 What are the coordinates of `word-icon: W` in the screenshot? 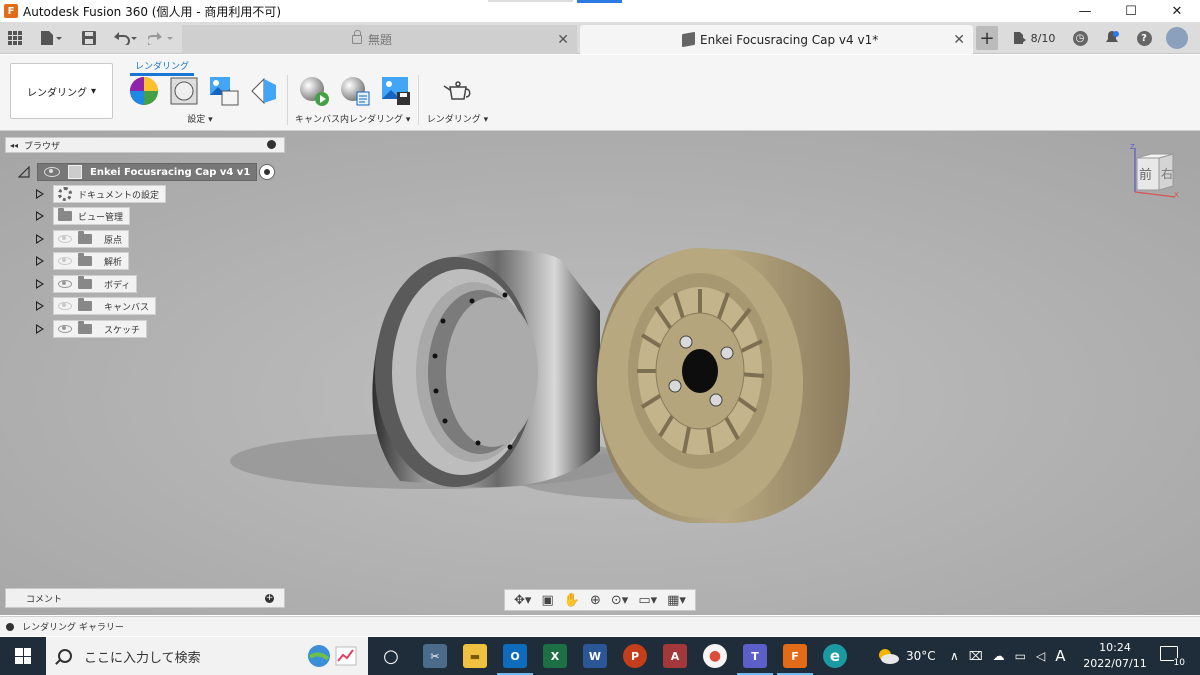 It's located at (595, 656).